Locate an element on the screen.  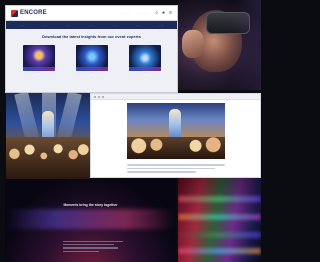
header-links: · · · · · · · · · · · · · · · · is located at coordinates (134, 13).